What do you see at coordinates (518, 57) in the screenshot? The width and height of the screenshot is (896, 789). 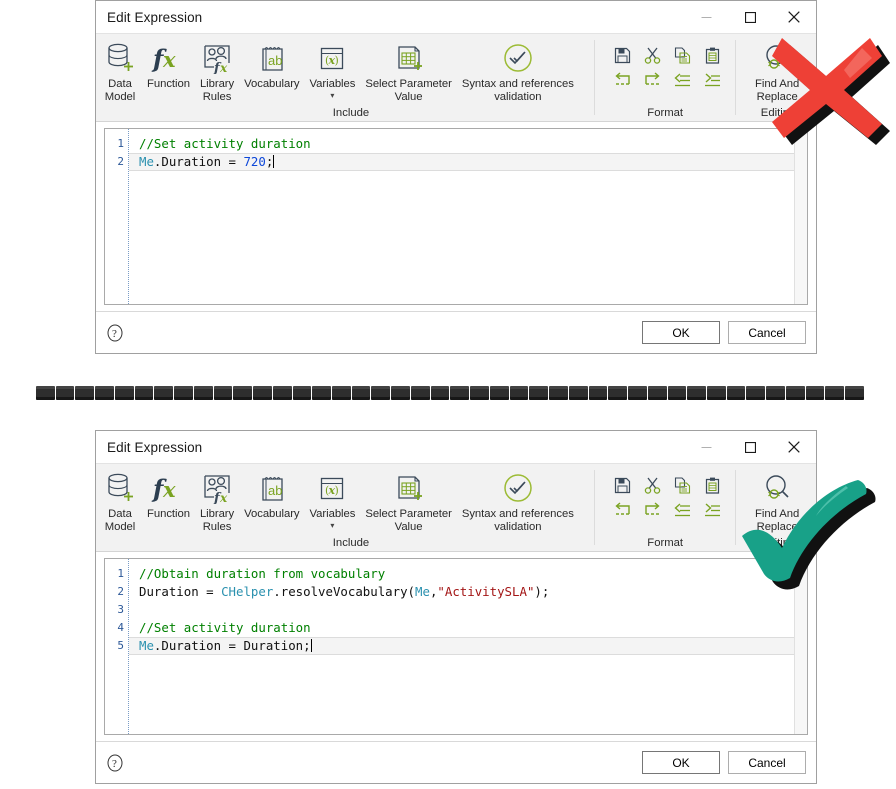 I see `syntax-validation-icon` at bounding box center [518, 57].